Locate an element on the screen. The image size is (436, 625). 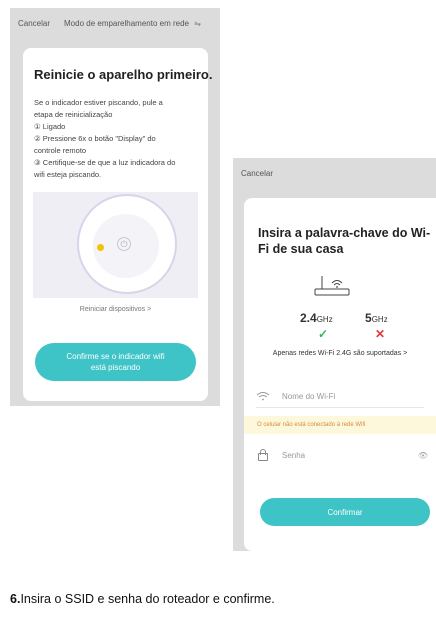
step-line: controle remoto is located at coordinates (60, 150).